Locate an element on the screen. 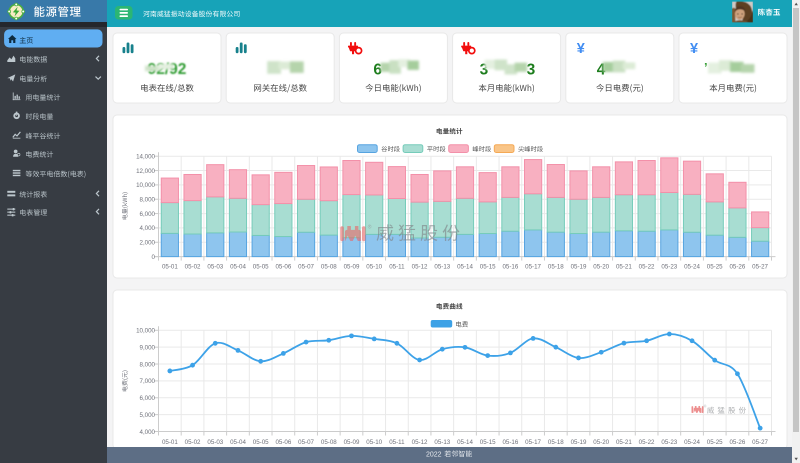 The width and height of the screenshot is (800, 463). svg-text: 9,000 is located at coordinates (148, 348).